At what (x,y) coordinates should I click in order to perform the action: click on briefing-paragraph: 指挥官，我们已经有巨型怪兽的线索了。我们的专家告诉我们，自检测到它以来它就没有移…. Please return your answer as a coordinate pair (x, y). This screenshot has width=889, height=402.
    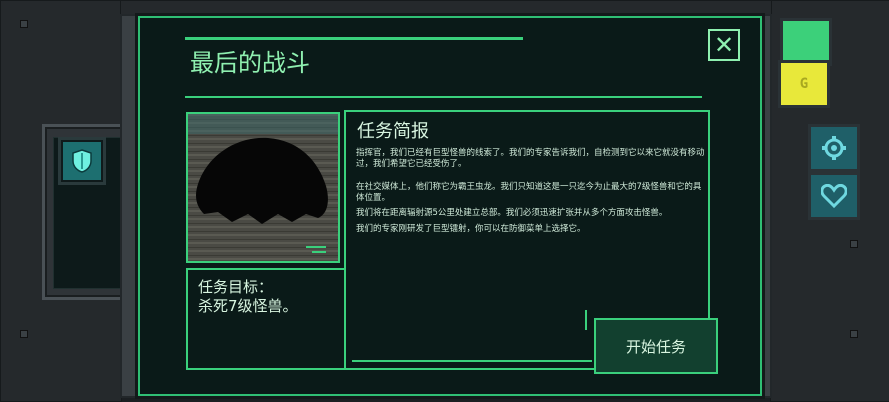
    Looking at the image, I should click on (530, 158).